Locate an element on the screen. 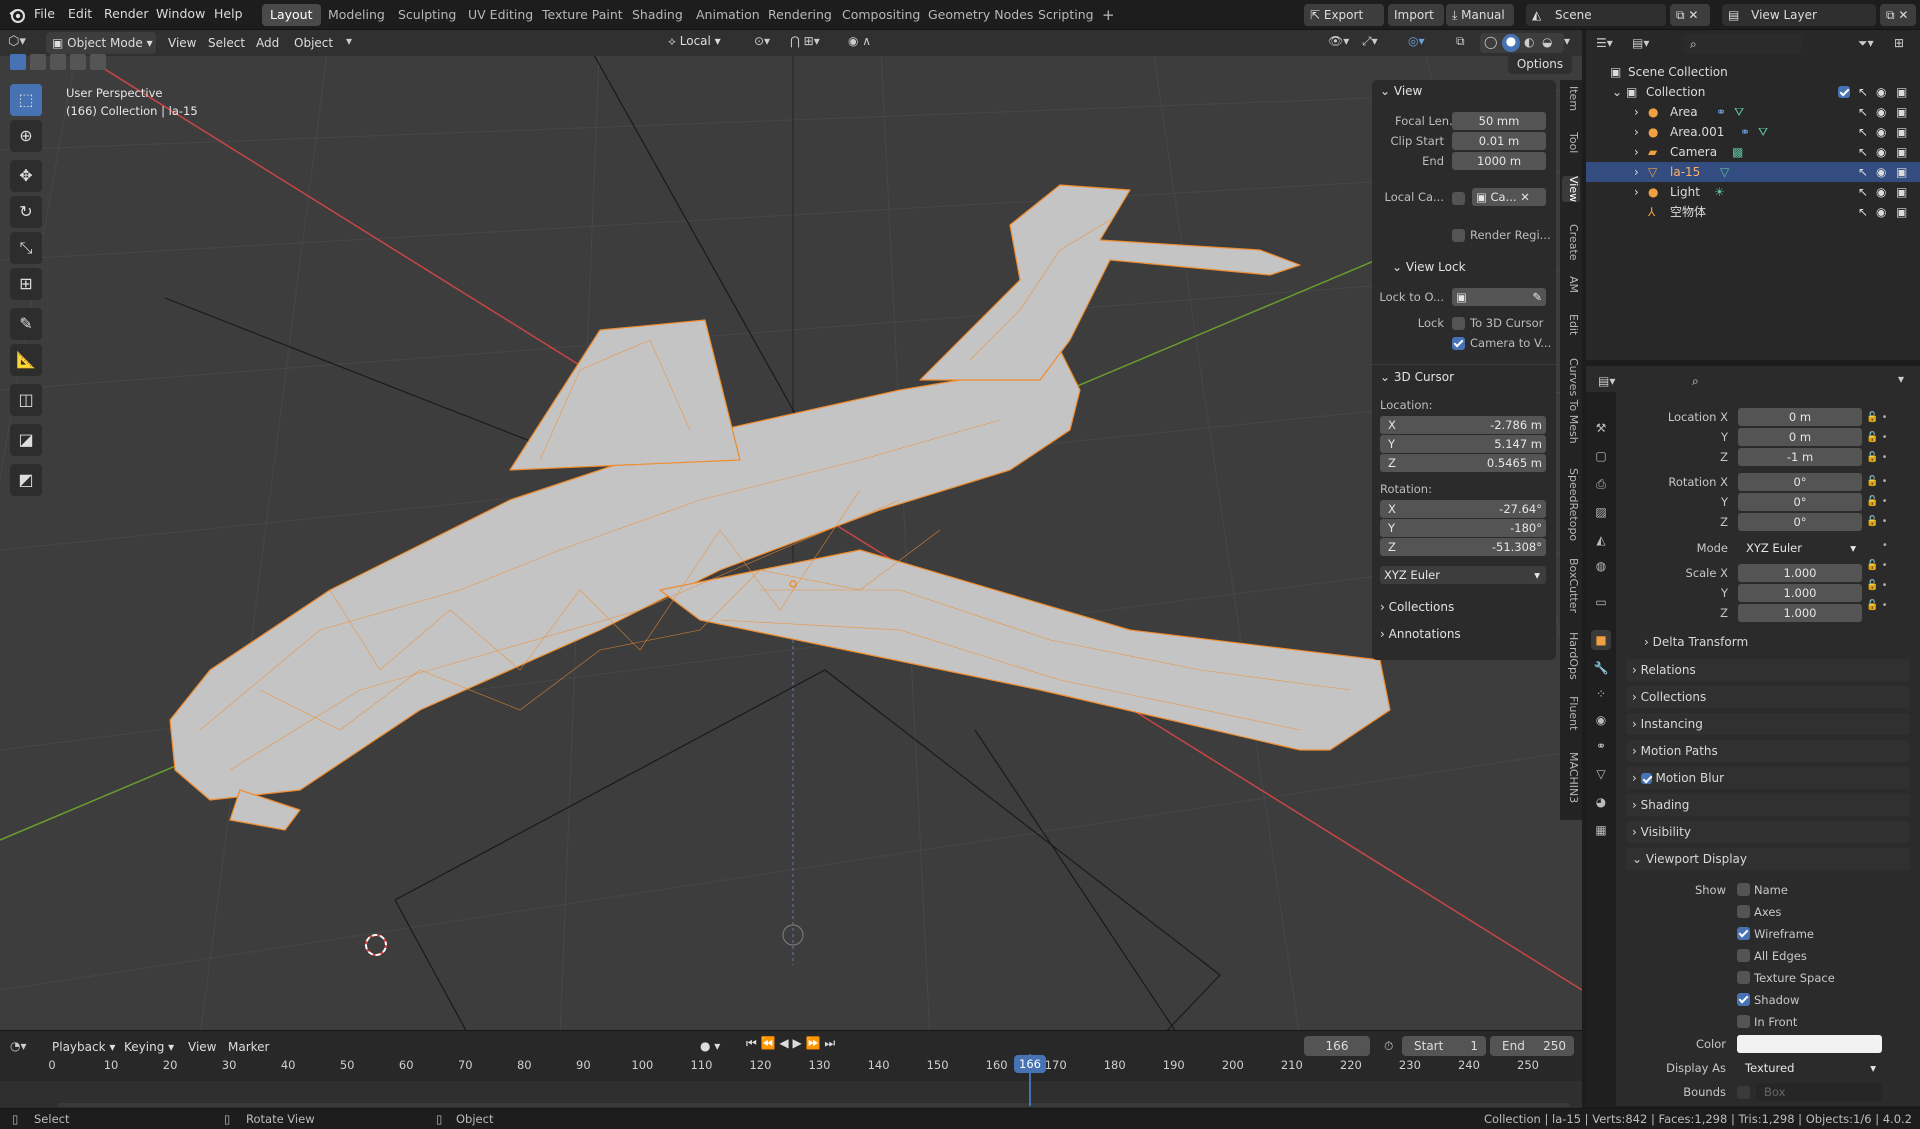  instancing-panel: › Instancing is located at coordinates (1768, 724).